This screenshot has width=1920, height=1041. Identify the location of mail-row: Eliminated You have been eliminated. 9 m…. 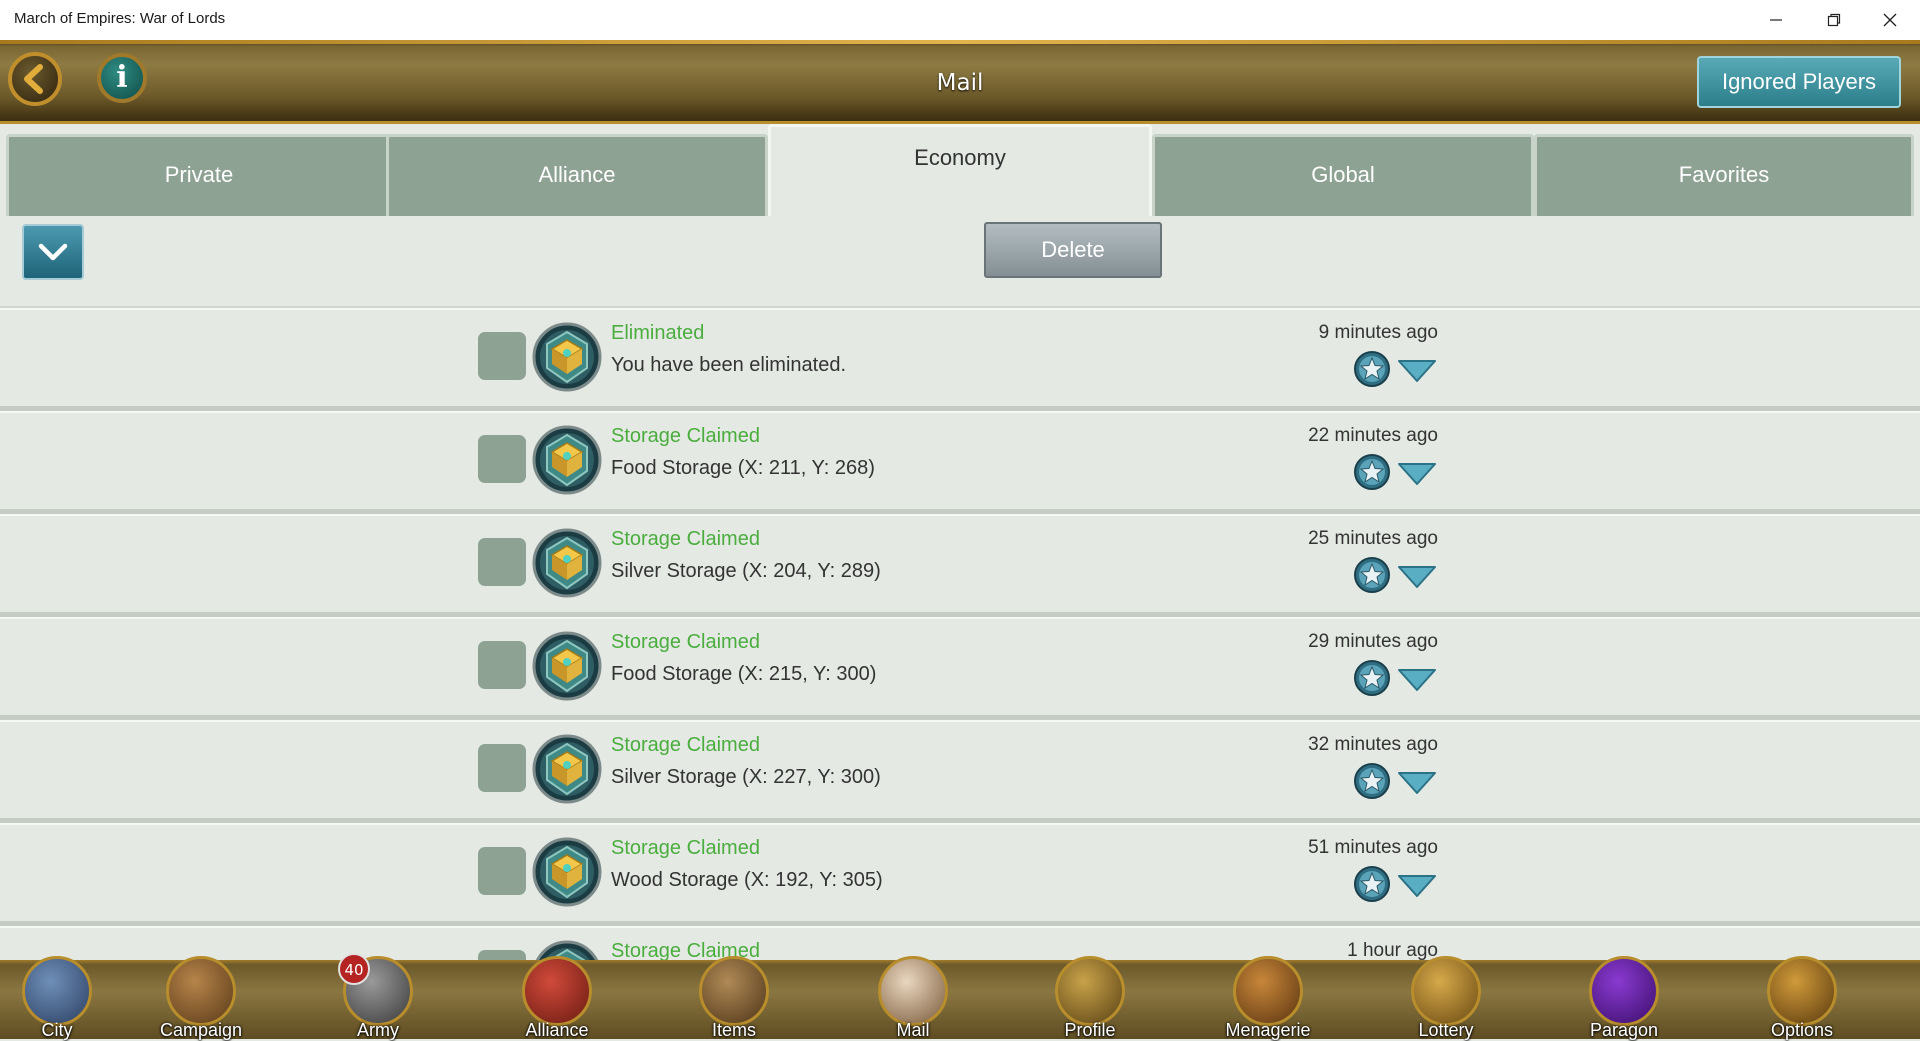
(960, 359).